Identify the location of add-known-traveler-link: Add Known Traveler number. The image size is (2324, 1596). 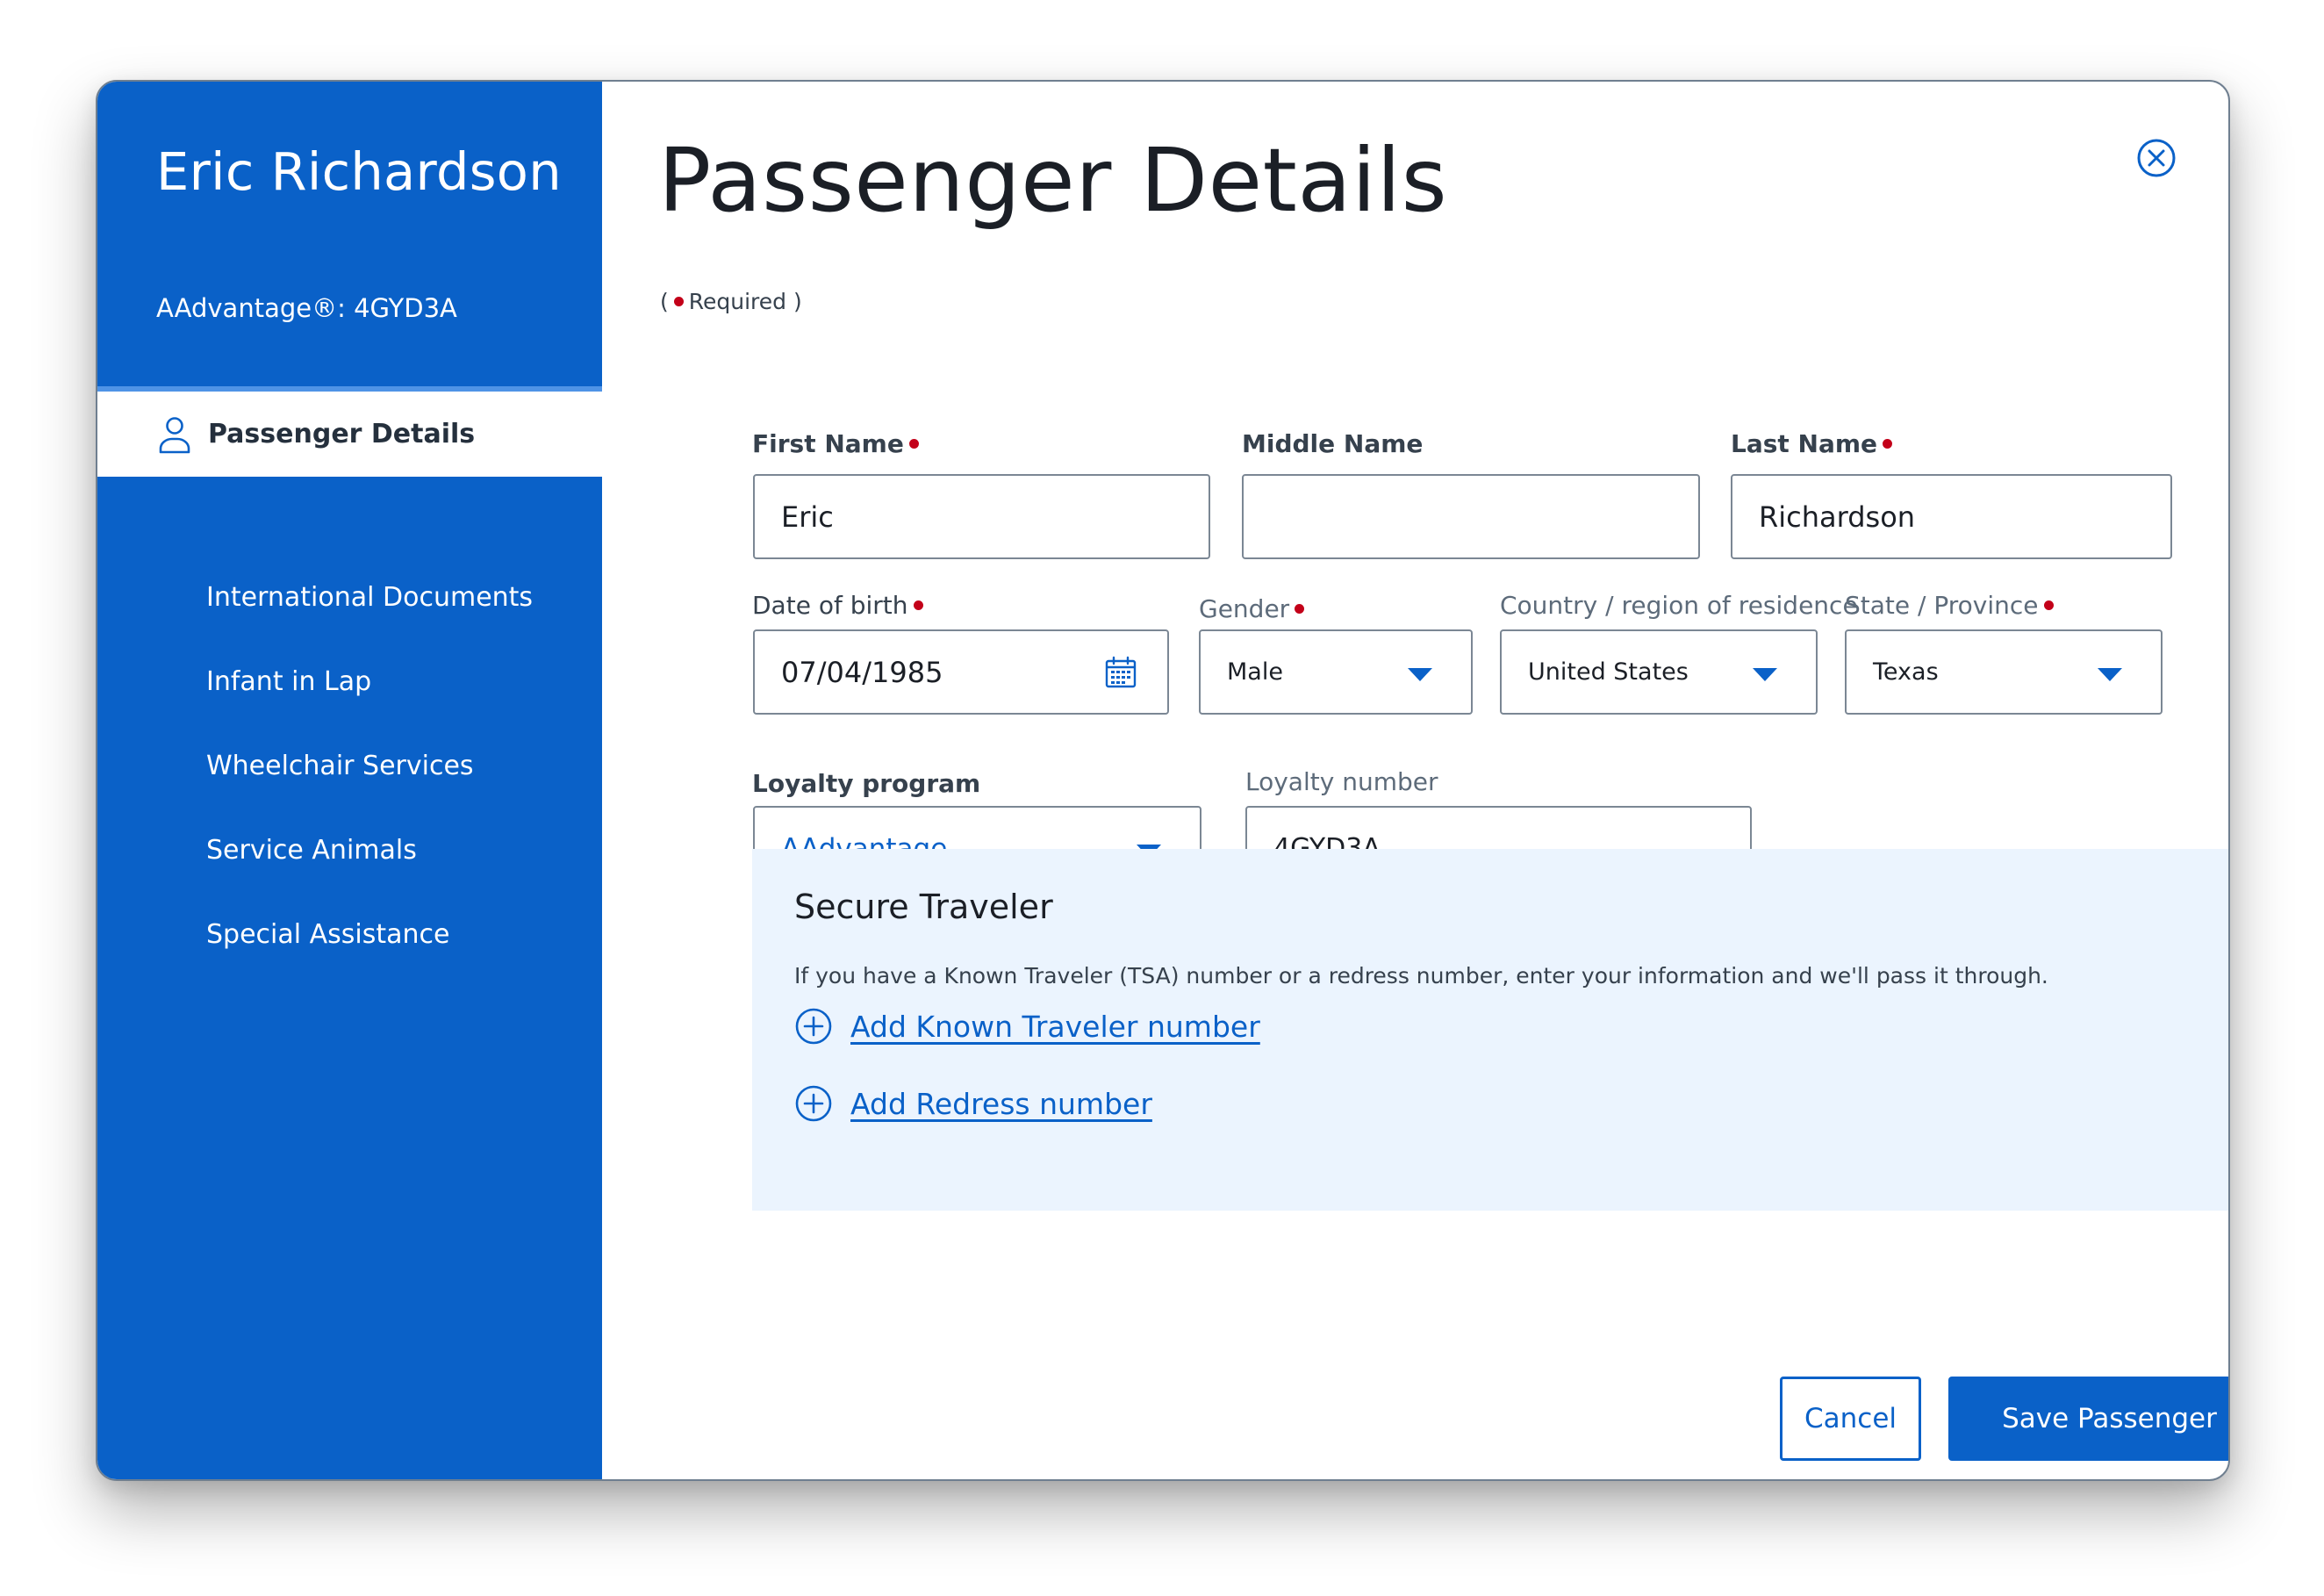
(1027, 1026).